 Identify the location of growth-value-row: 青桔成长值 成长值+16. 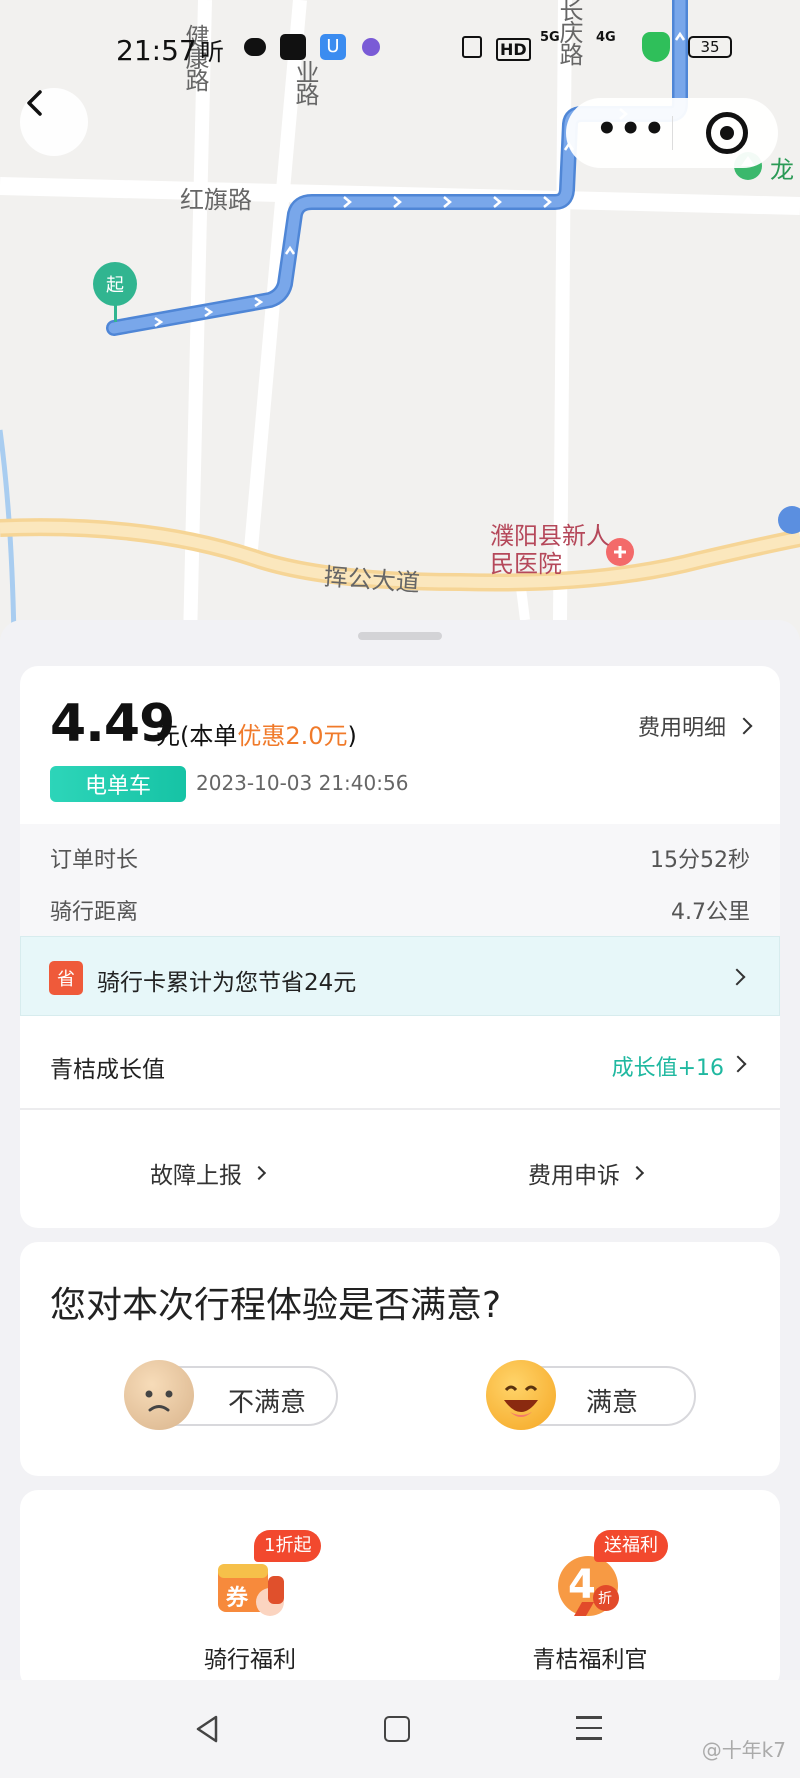
(400, 1063).